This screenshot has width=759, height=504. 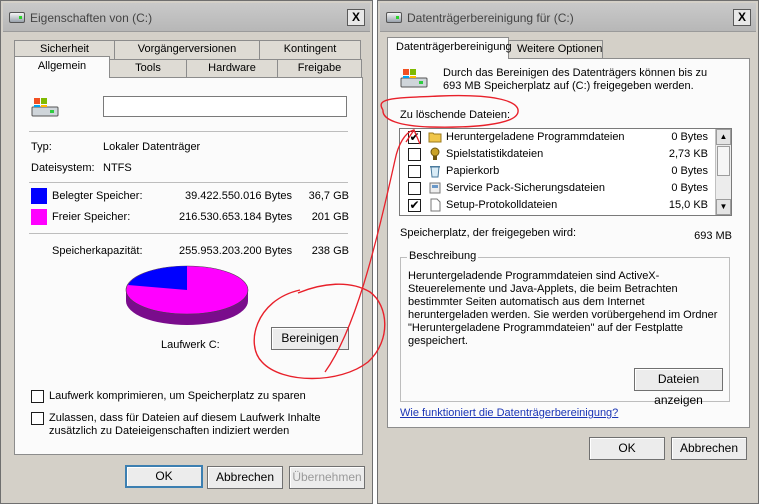 I want to click on folder-icon, so click(x=435, y=137).